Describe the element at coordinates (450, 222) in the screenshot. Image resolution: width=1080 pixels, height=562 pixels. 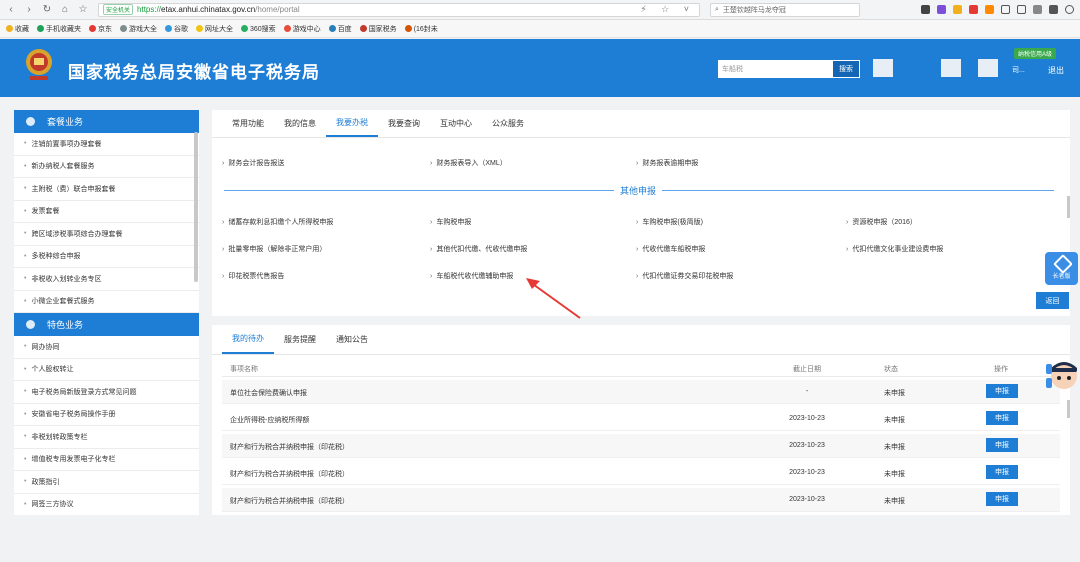
I see `service-link: 车购税申报` at that location.